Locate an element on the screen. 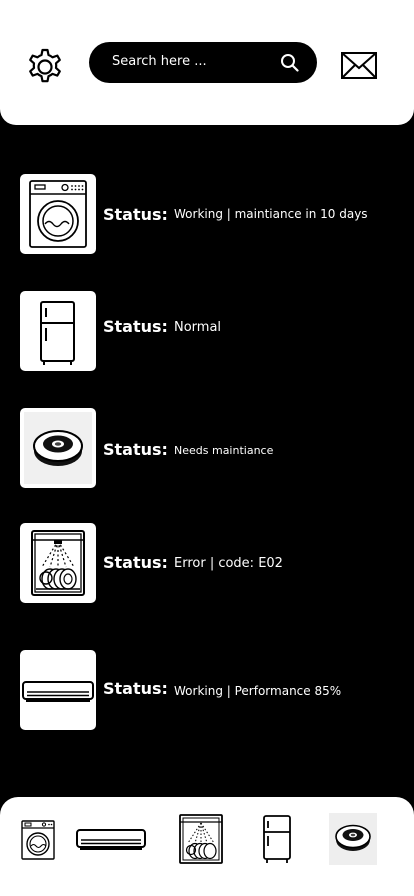  device-row-refrigerator: Status: Normal is located at coordinates (217, 331).